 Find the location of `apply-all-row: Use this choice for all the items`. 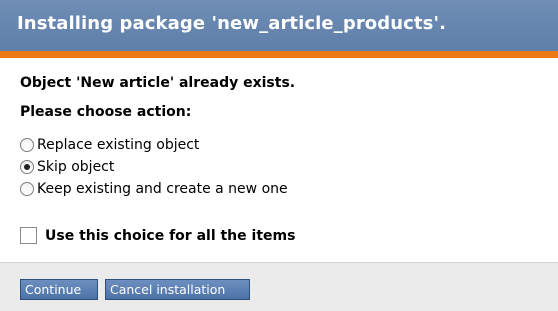

apply-all-row: Use this choice for all the items is located at coordinates (157, 235).